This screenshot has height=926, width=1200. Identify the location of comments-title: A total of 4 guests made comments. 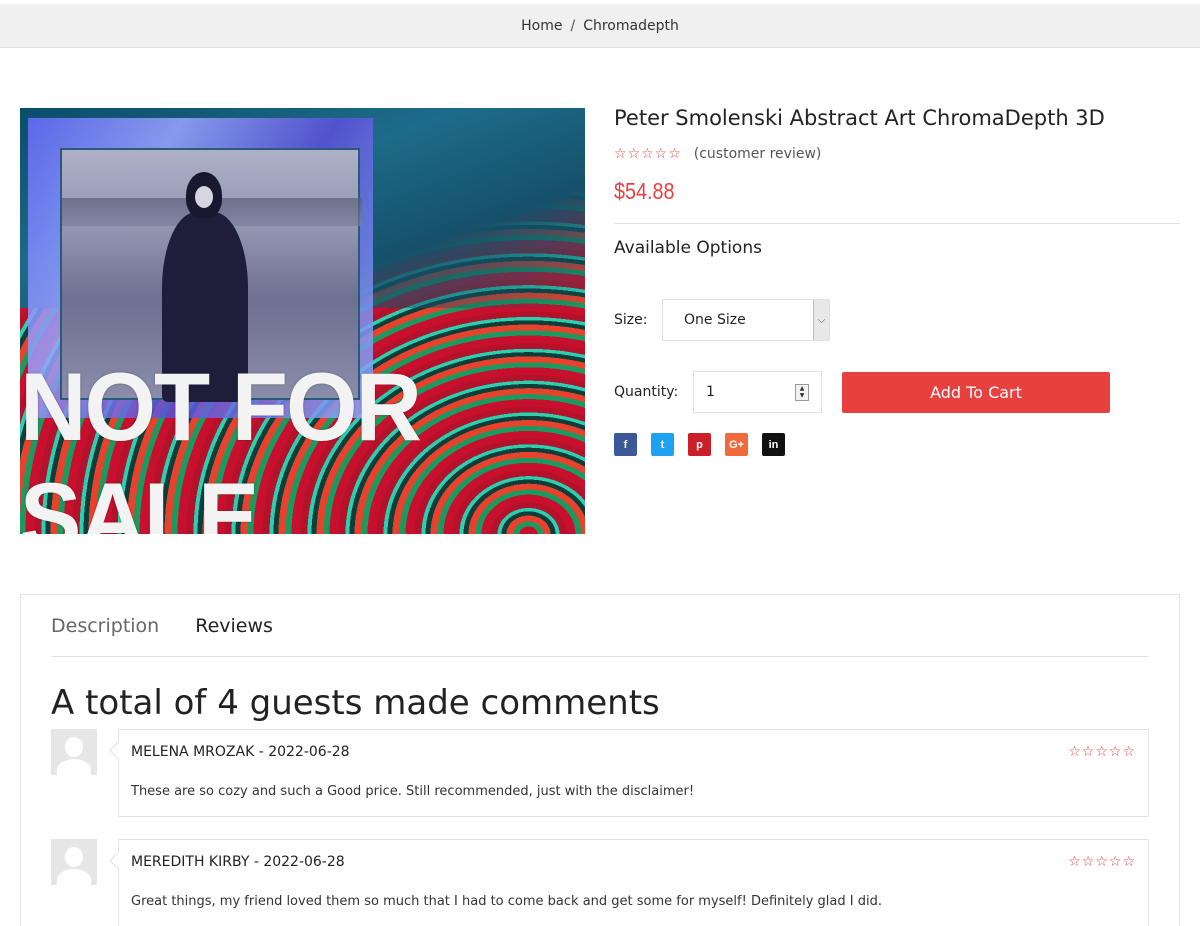
(355, 703).